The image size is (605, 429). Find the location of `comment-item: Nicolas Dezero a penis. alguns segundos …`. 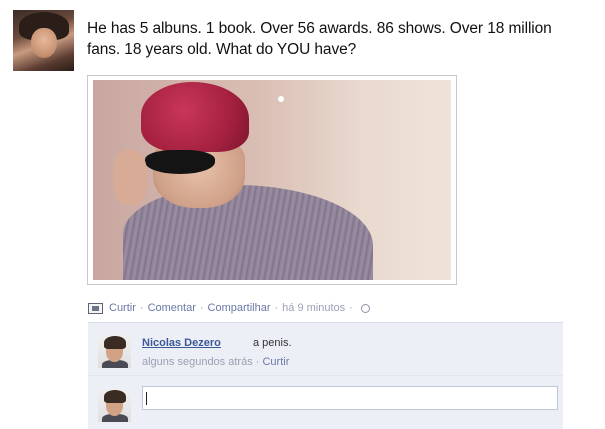

comment-item: Nicolas Dezero a penis. alguns segundos … is located at coordinates (325, 349).